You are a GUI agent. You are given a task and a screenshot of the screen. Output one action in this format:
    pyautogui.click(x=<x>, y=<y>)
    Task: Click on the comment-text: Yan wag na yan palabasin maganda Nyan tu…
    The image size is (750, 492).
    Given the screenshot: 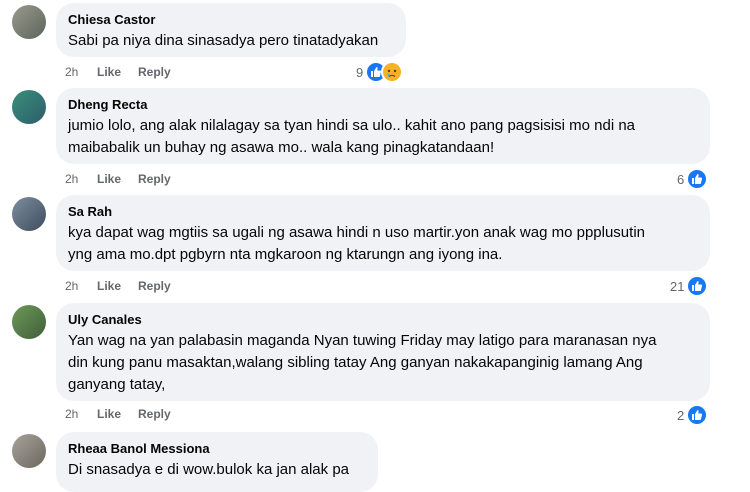 What is the action you would take?
    pyautogui.click(x=362, y=362)
    